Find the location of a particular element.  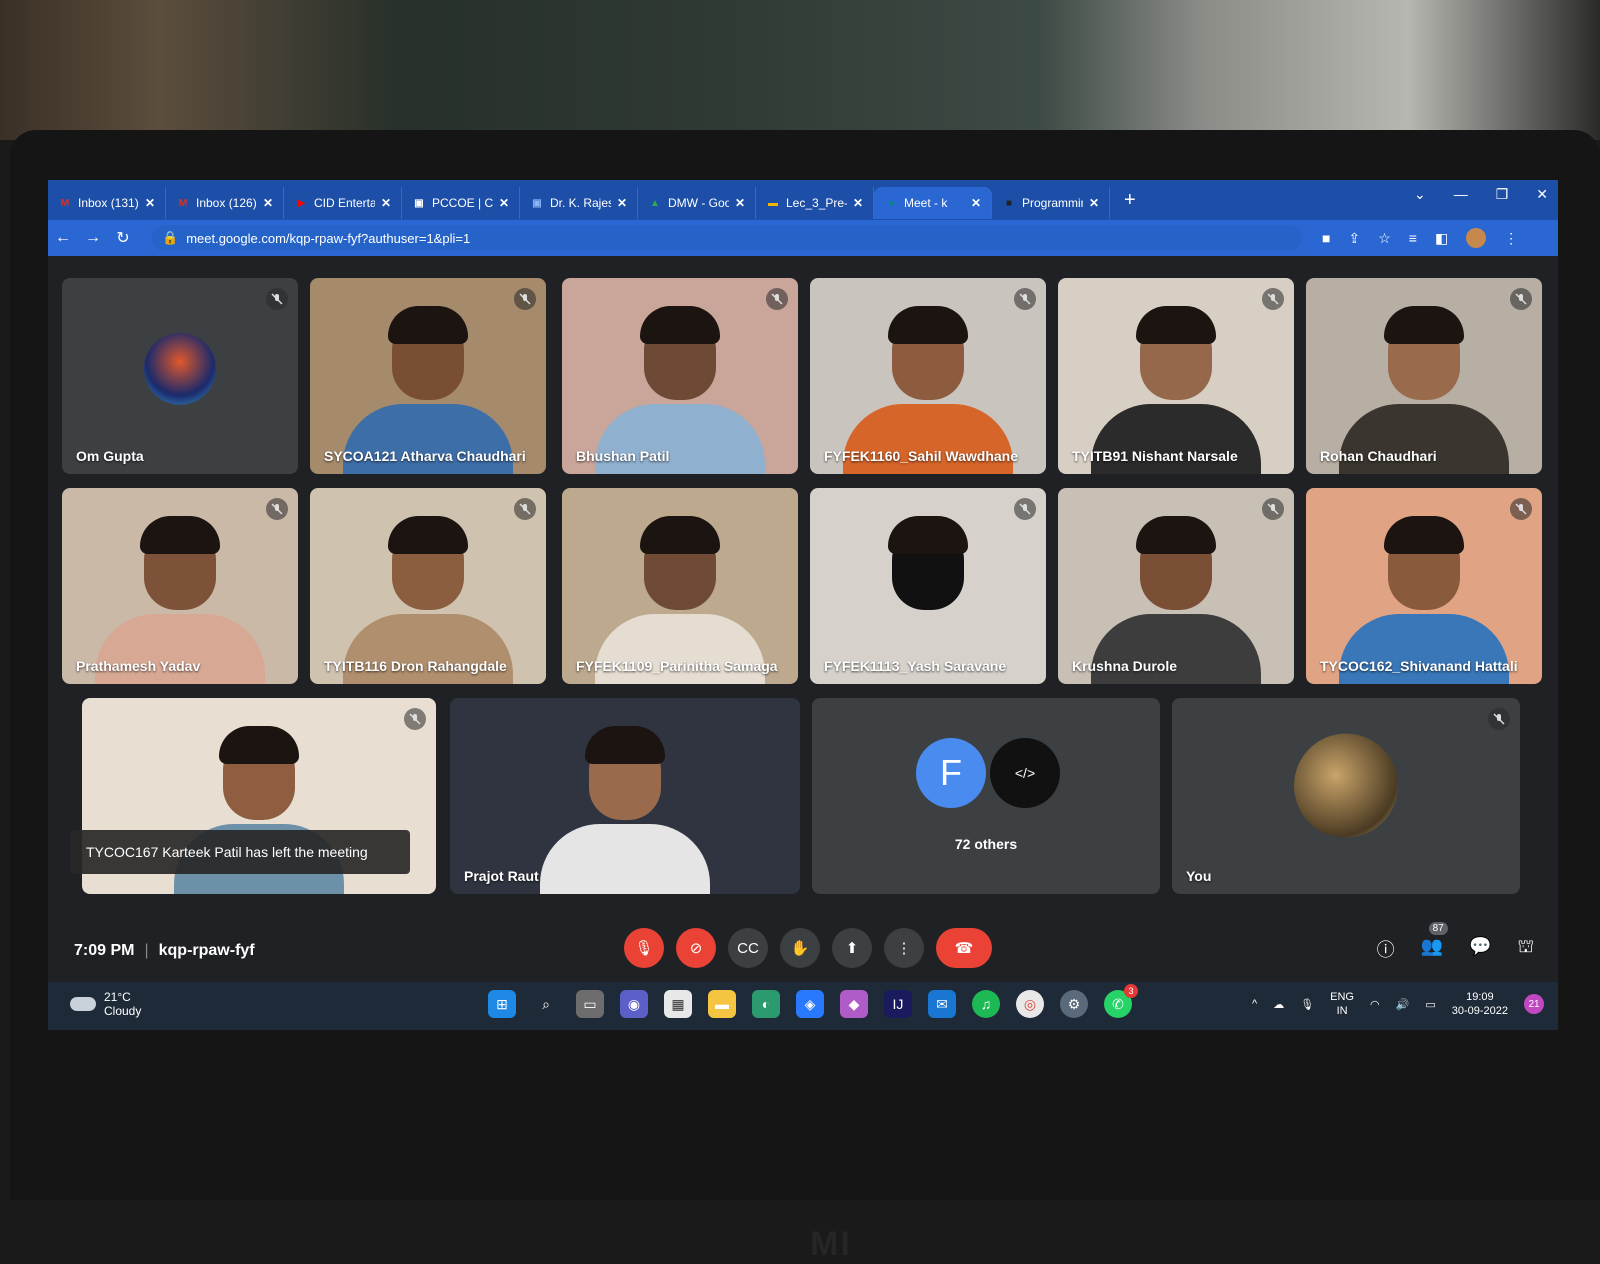

participant-tile: TYITB91 Nishant Narsale is located at coordinates (1176, 376).